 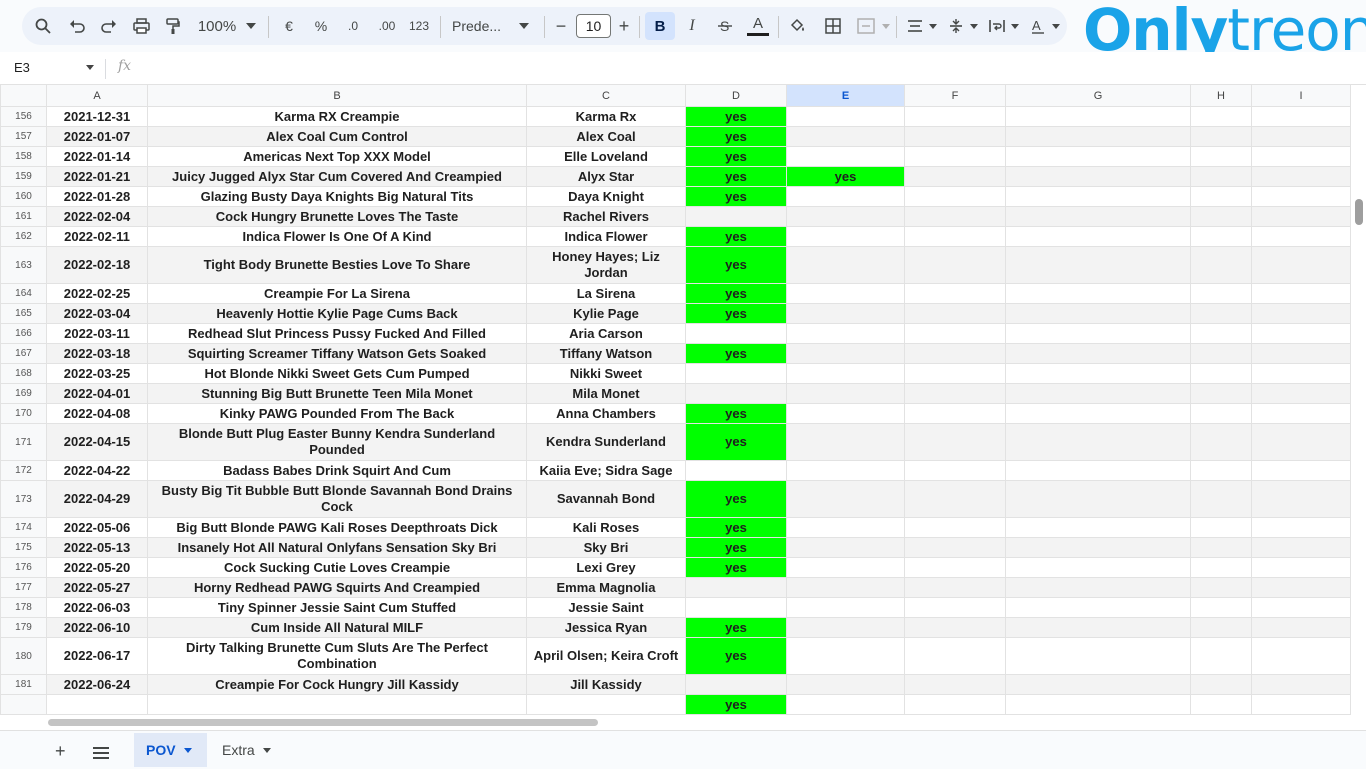 What do you see at coordinates (97, 373) in the screenshot?
I see `cell-date: 2022-03-25` at bounding box center [97, 373].